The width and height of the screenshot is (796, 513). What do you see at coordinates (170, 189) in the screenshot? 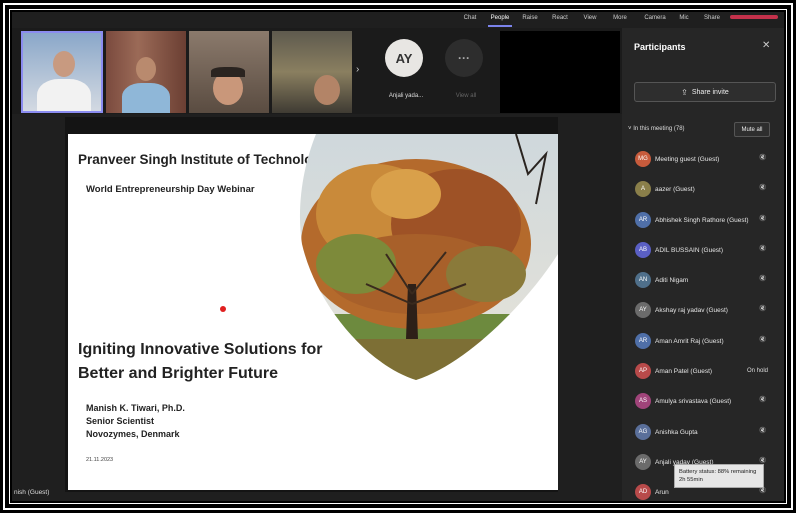
I see `slide-subtitle: World Entrepreneurship Day Webinar` at bounding box center [170, 189].